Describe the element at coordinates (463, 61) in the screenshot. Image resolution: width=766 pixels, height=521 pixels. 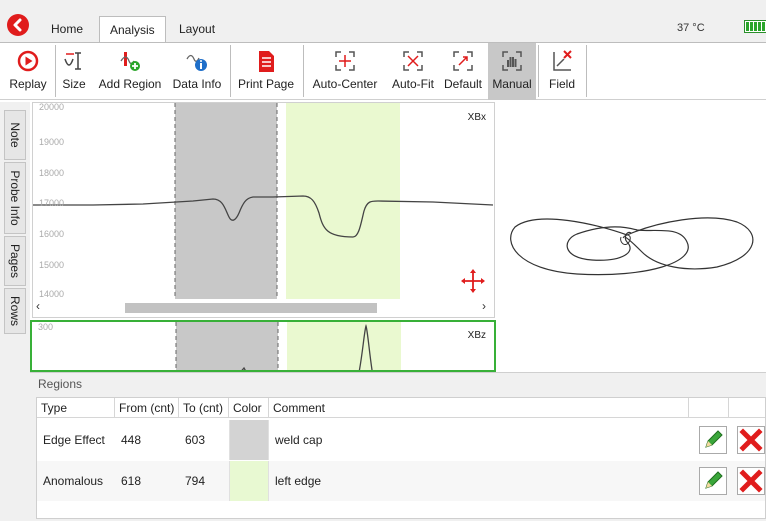
I see `default-icon` at that location.